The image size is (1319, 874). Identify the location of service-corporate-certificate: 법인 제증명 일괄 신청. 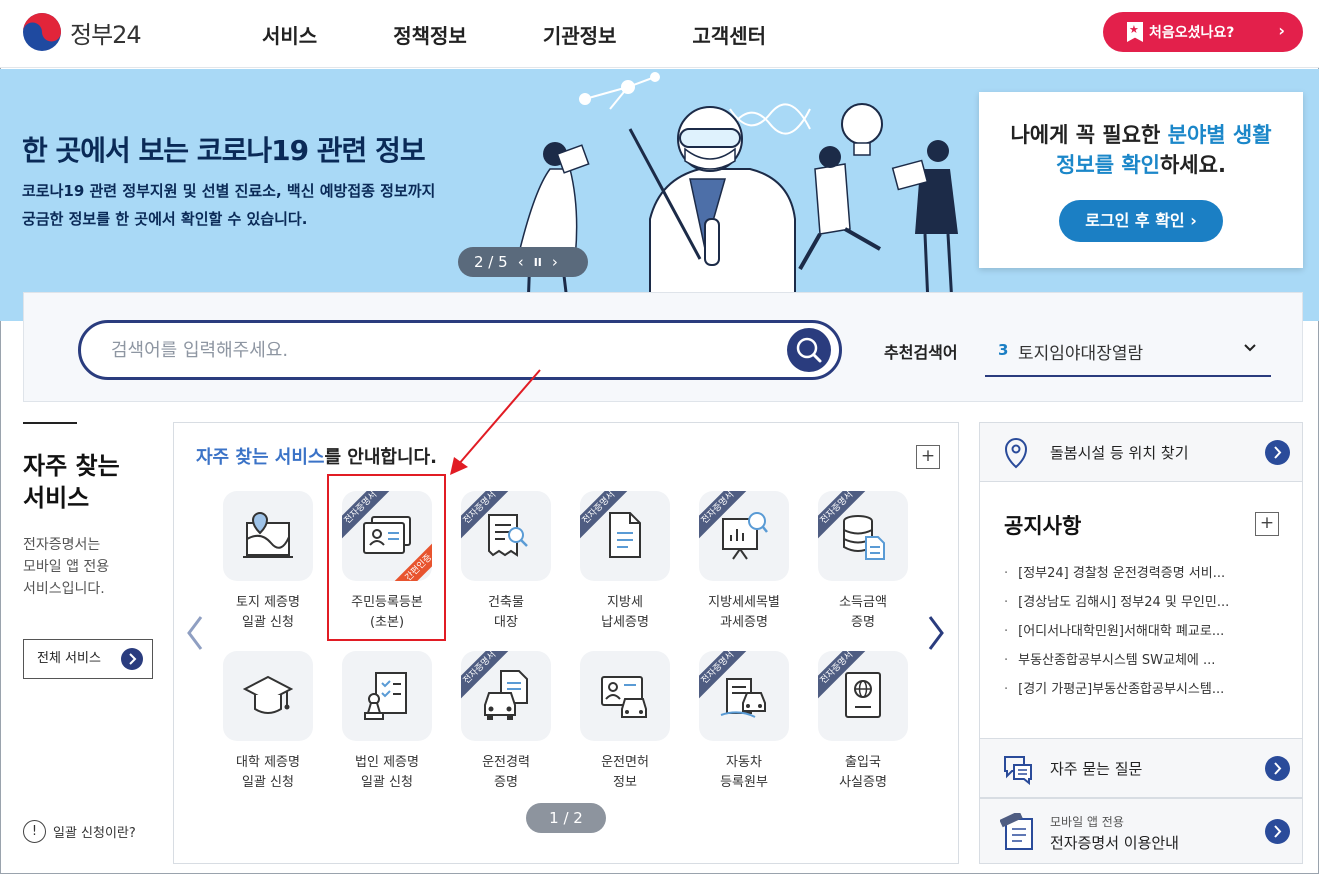
(387, 722).